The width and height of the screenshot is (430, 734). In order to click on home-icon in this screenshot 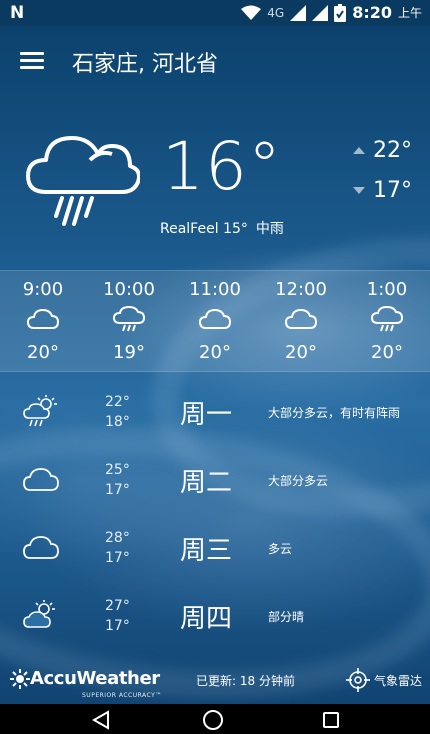, I will do `click(213, 720)`.